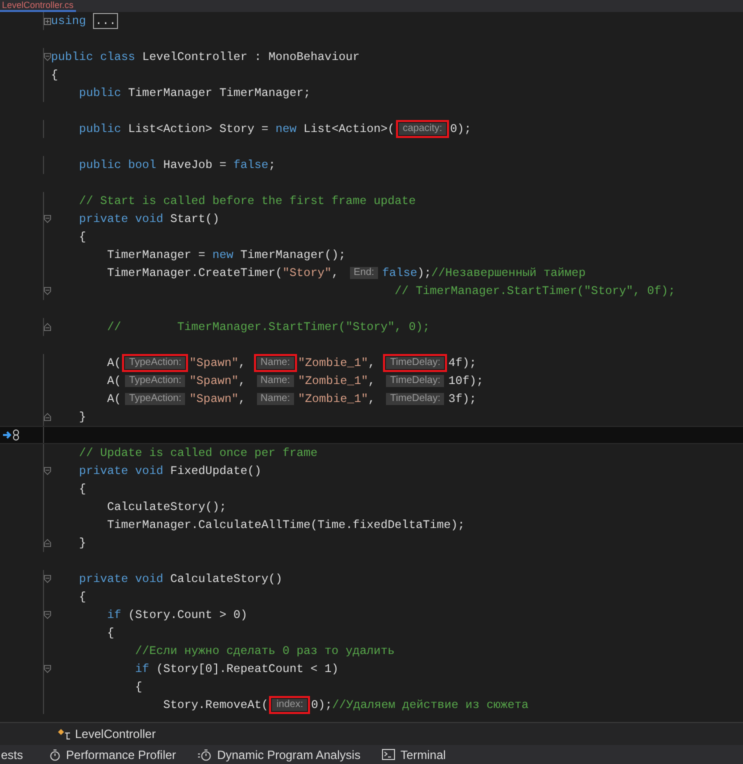  What do you see at coordinates (289, 705) in the screenshot?
I see `parameter-hint: index:` at bounding box center [289, 705].